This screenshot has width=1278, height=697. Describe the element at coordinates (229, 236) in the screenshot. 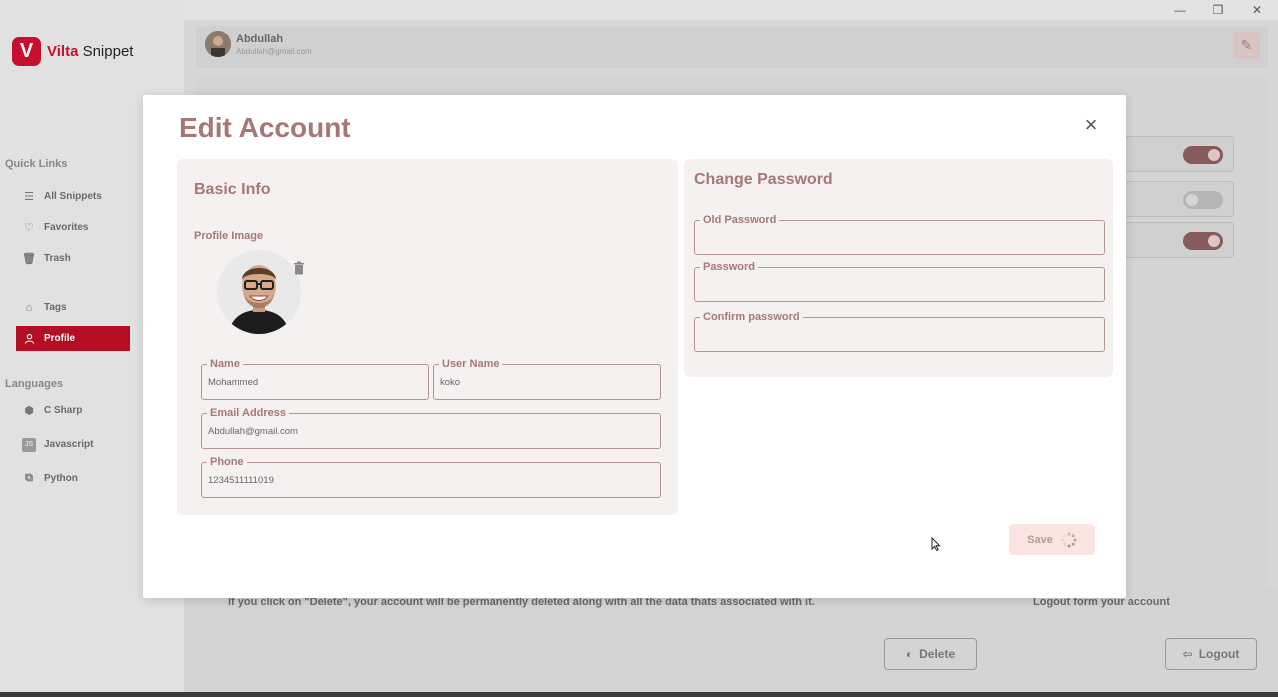

I see `profile-image-label: Profile Image` at that location.